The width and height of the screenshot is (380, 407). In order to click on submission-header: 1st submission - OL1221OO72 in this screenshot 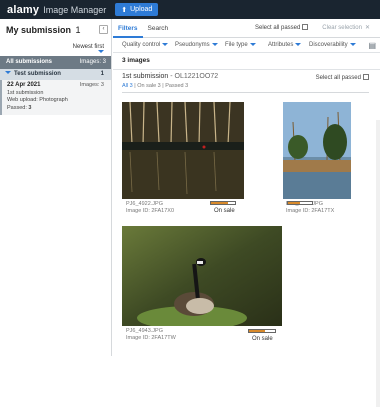, I will do `click(170, 76)`.